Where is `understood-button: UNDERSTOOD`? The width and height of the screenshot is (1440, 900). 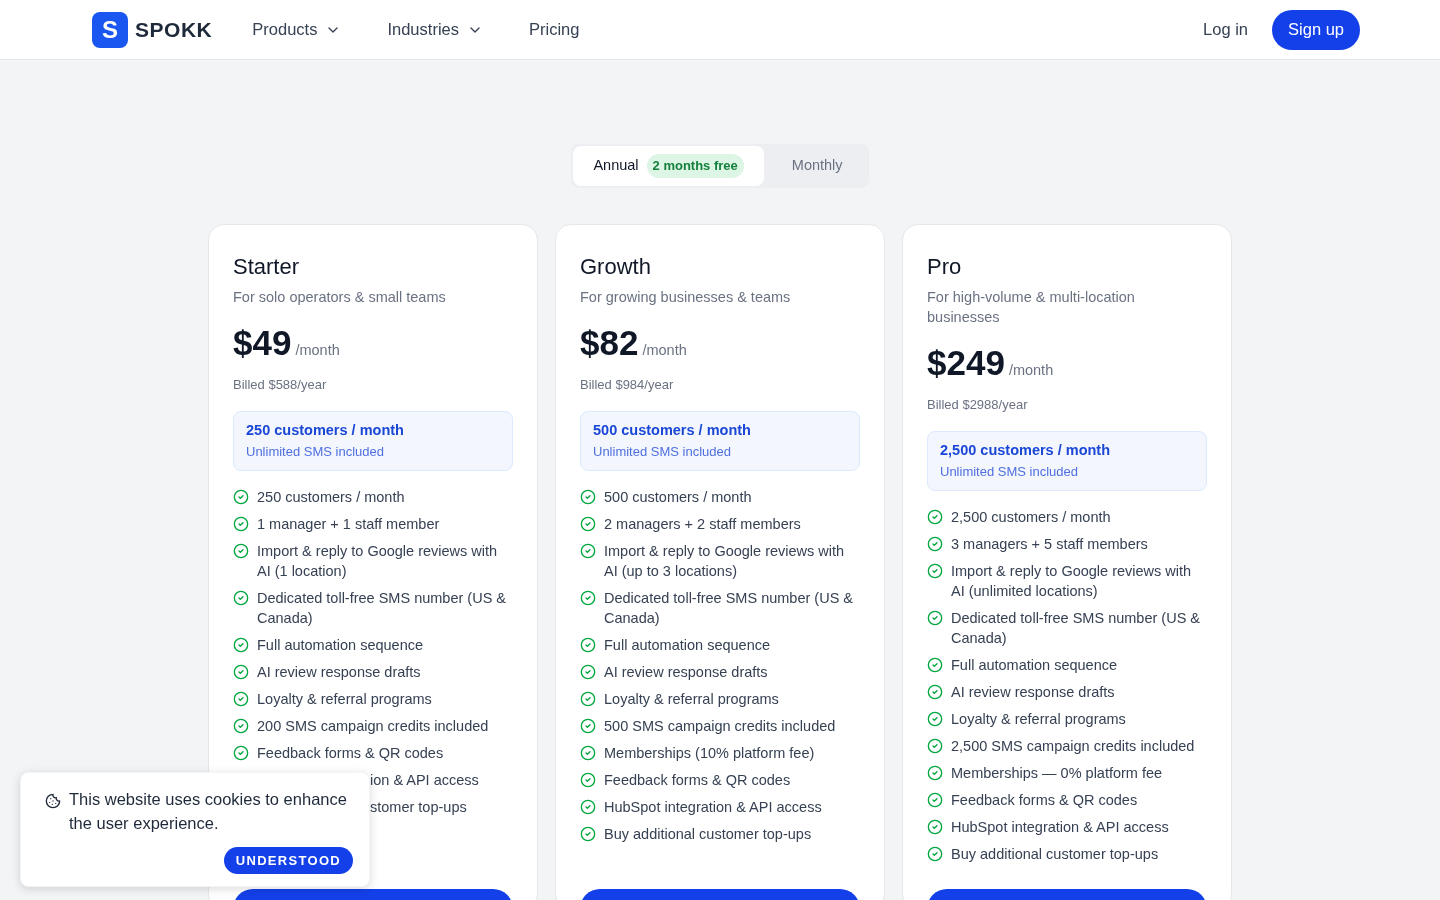
understood-button: UNDERSTOOD is located at coordinates (288, 860).